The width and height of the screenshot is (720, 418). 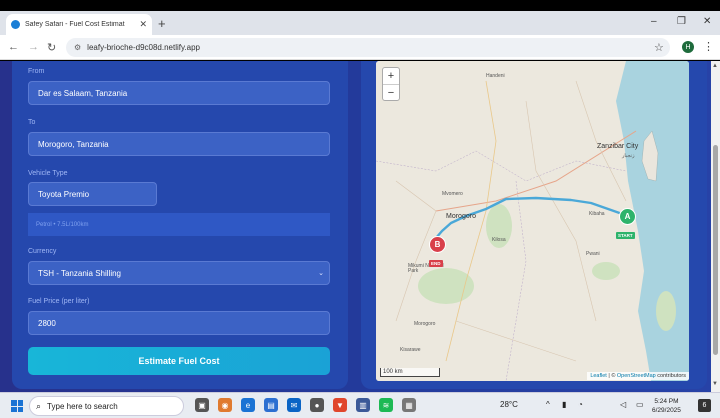 I want to click on chevron-down-icon: ⌄, so click(x=321, y=273).